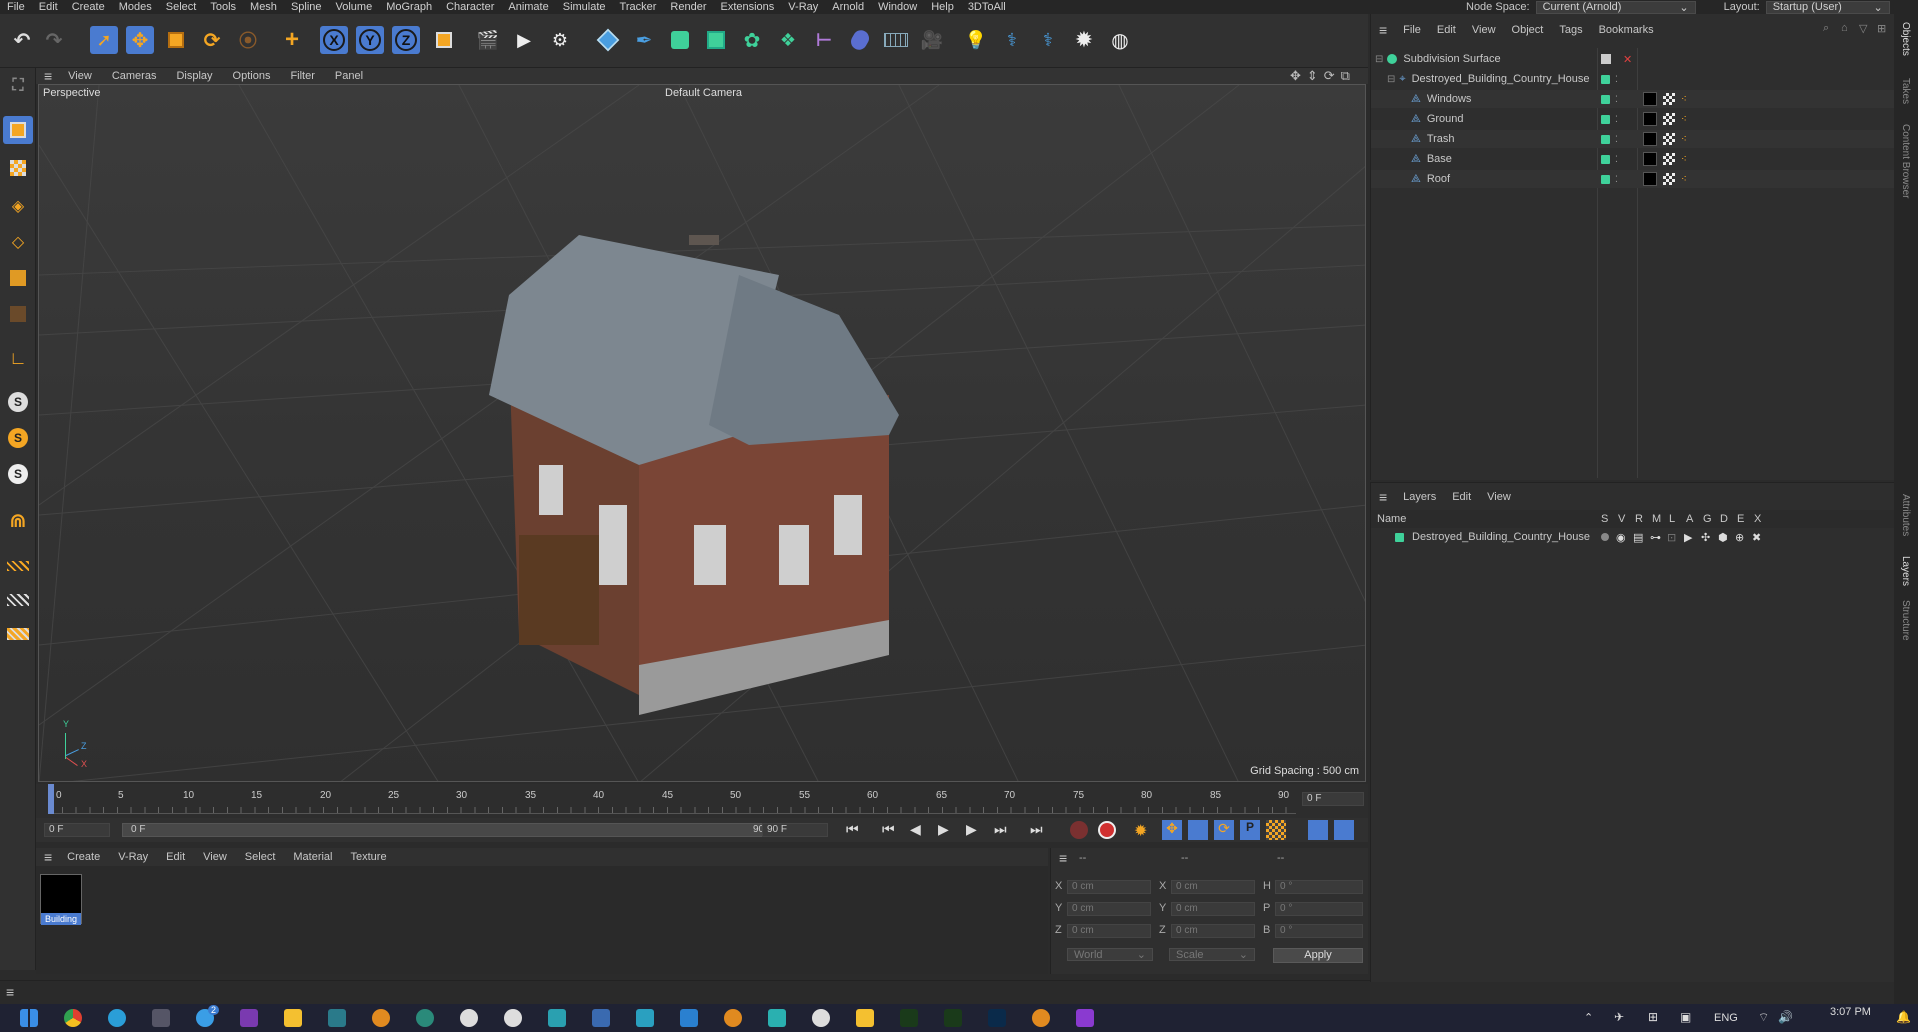 The image size is (1918, 1032). Describe the element at coordinates (1172, 830) in the screenshot. I see `key-move-icon: ✥` at that location.